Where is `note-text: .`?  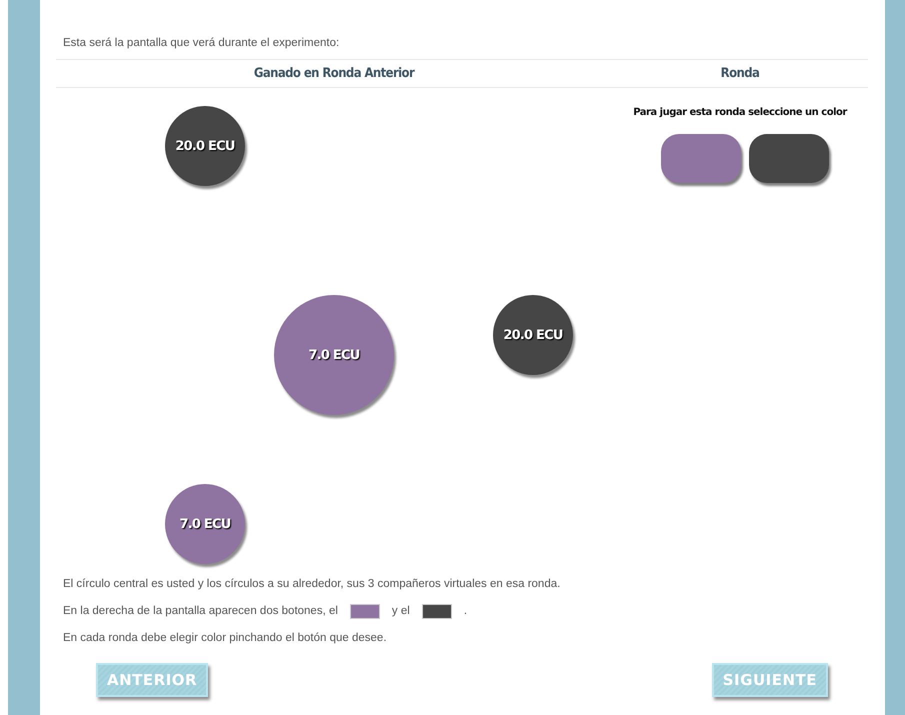
note-text: . is located at coordinates (466, 611).